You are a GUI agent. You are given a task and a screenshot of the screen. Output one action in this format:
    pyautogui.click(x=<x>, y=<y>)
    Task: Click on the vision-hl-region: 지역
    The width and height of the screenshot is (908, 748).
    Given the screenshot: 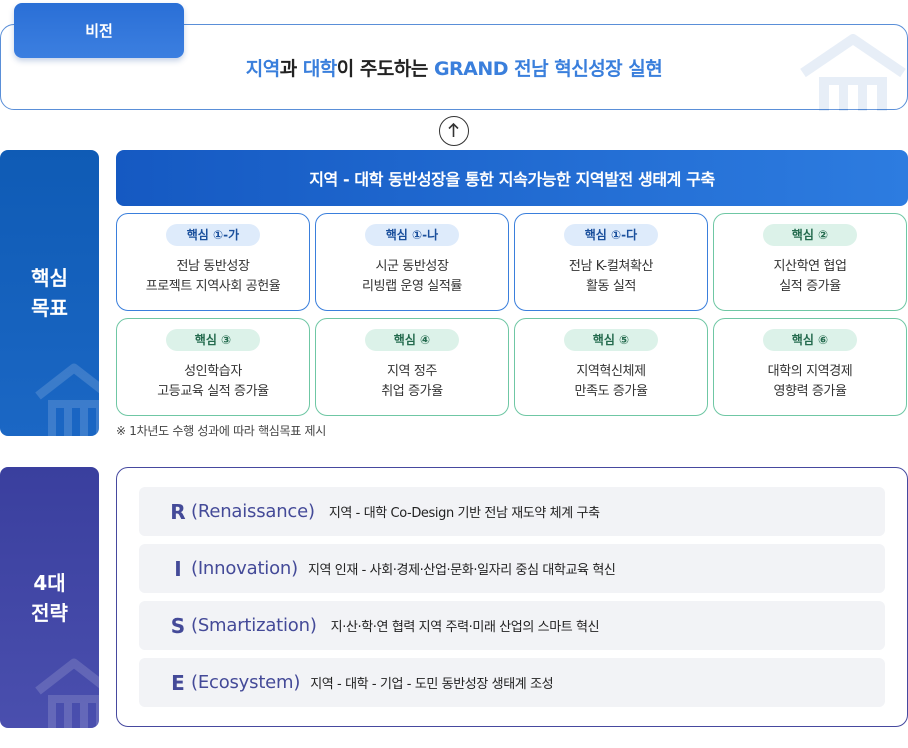 What is the action you would take?
    pyautogui.click(x=262, y=69)
    